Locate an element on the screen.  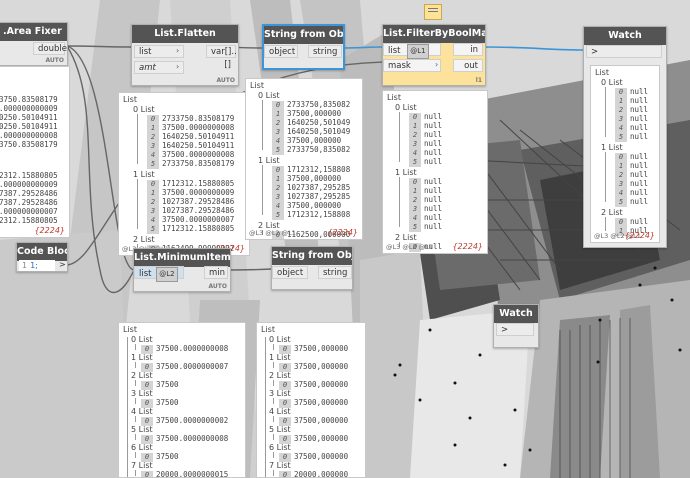
output-port-min: min is located at coordinates (216, 272).